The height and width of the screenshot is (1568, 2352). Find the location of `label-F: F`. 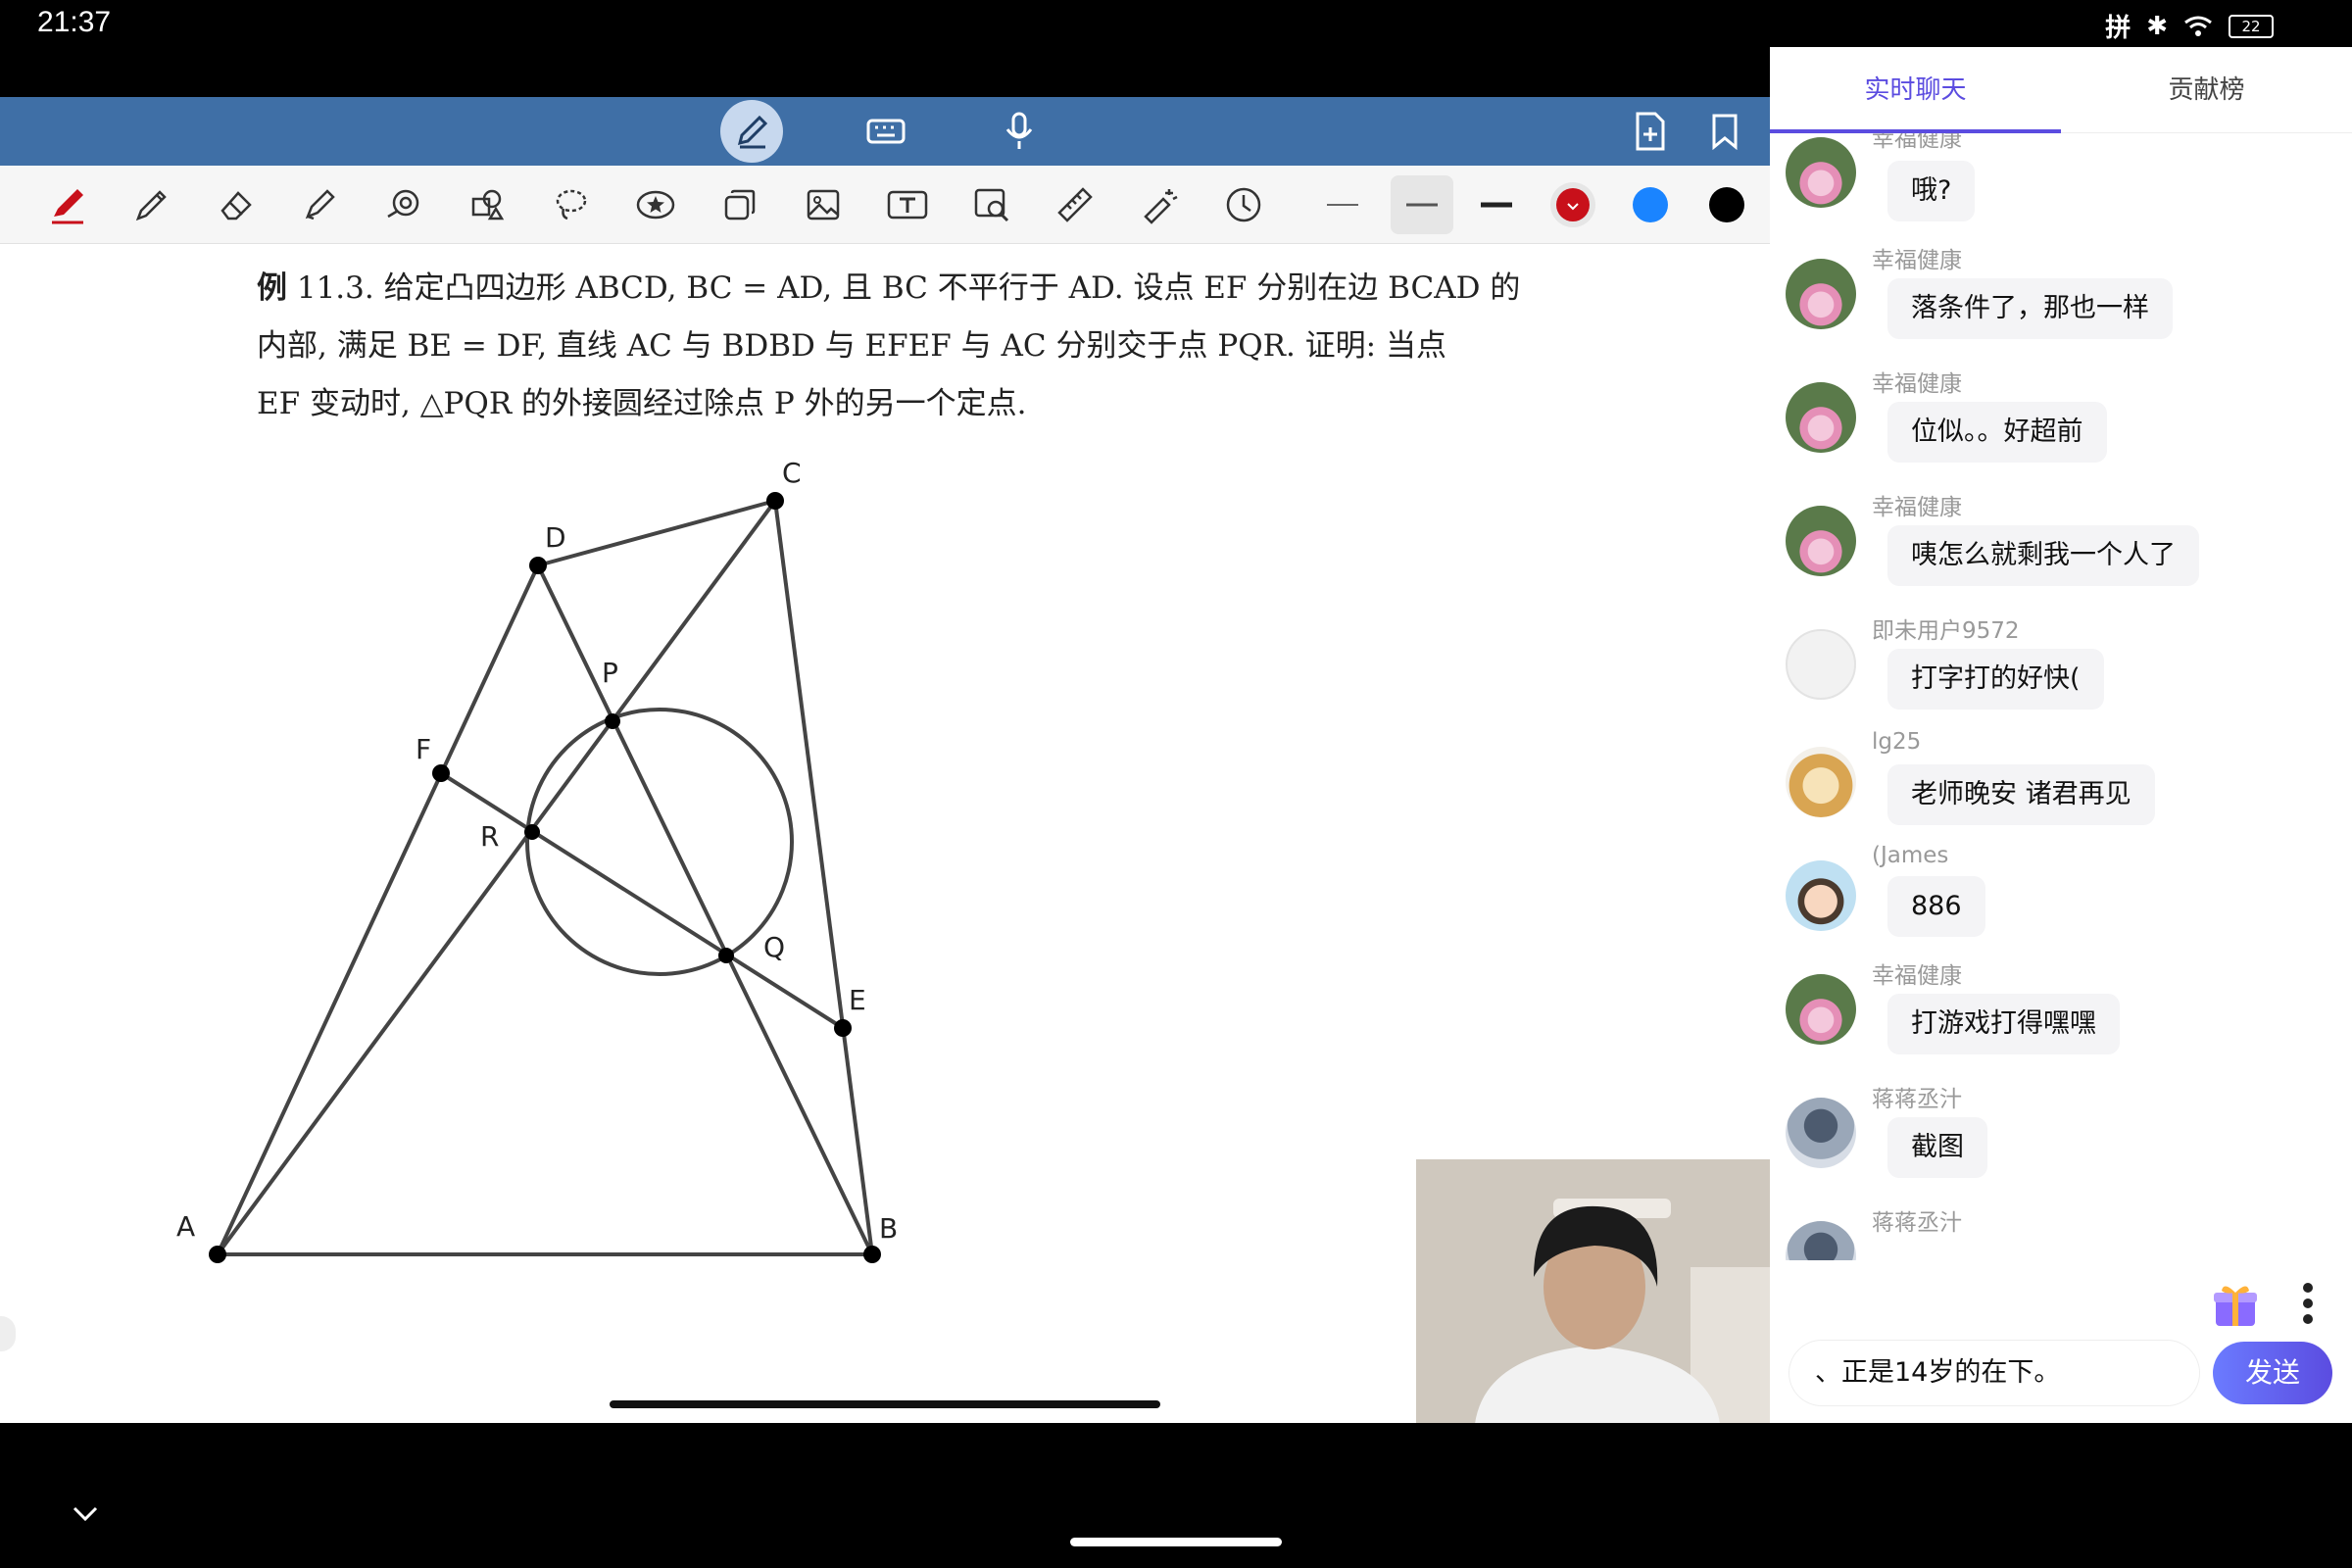

label-F: F is located at coordinates (423, 749).